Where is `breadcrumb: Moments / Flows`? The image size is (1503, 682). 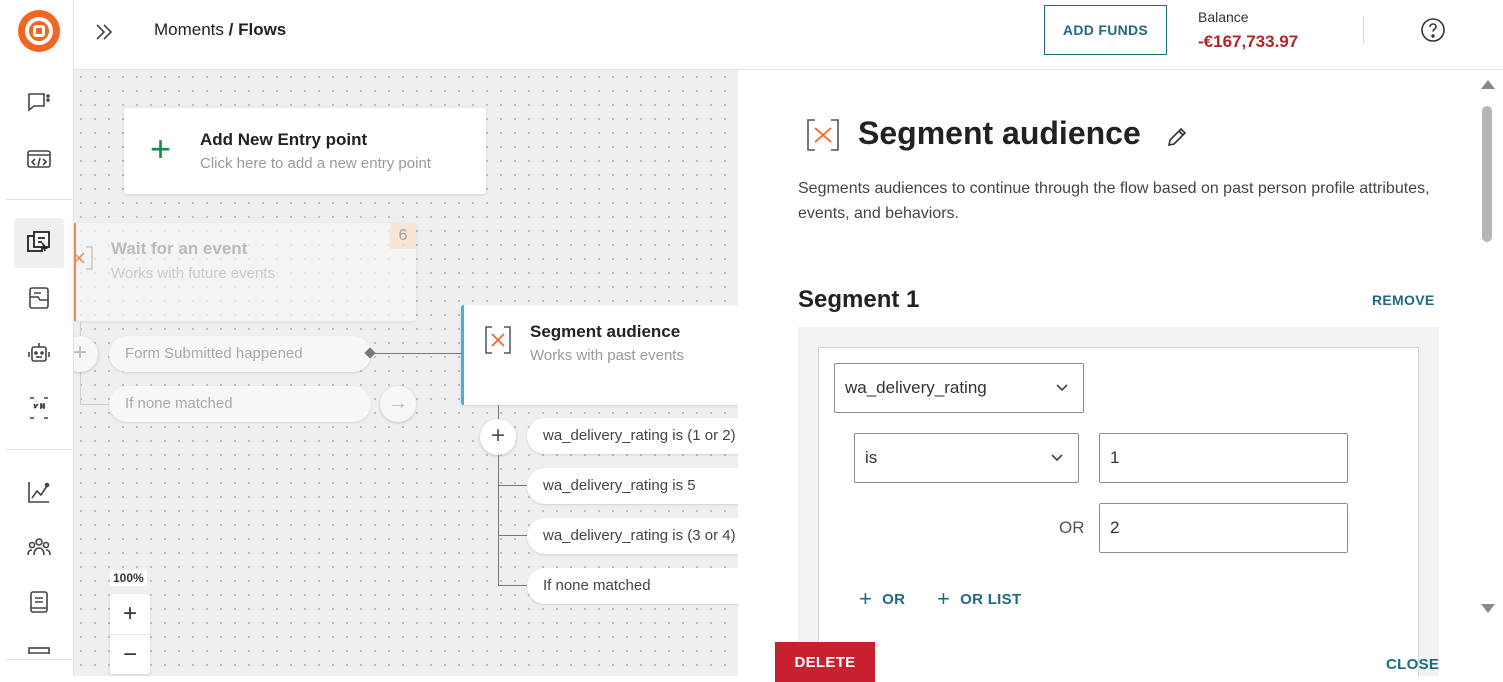 breadcrumb: Moments / Flows is located at coordinates (220, 30).